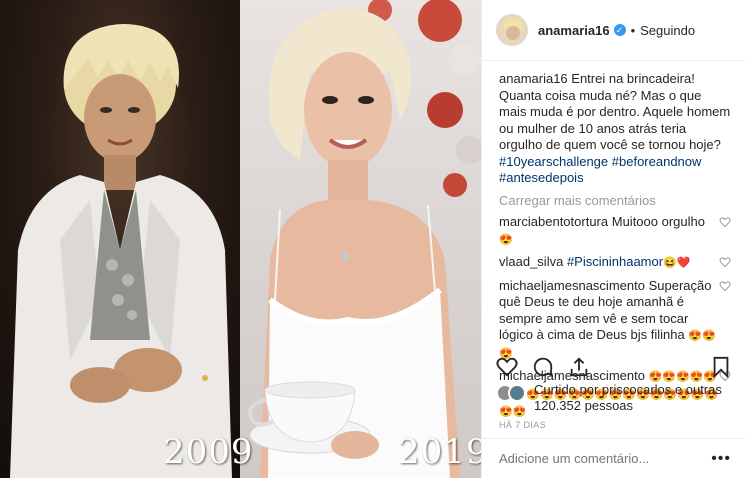  What do you see at coordinates (579, 367) in the screenshot?
I see `share-icon` at bounding box center [579, 367].